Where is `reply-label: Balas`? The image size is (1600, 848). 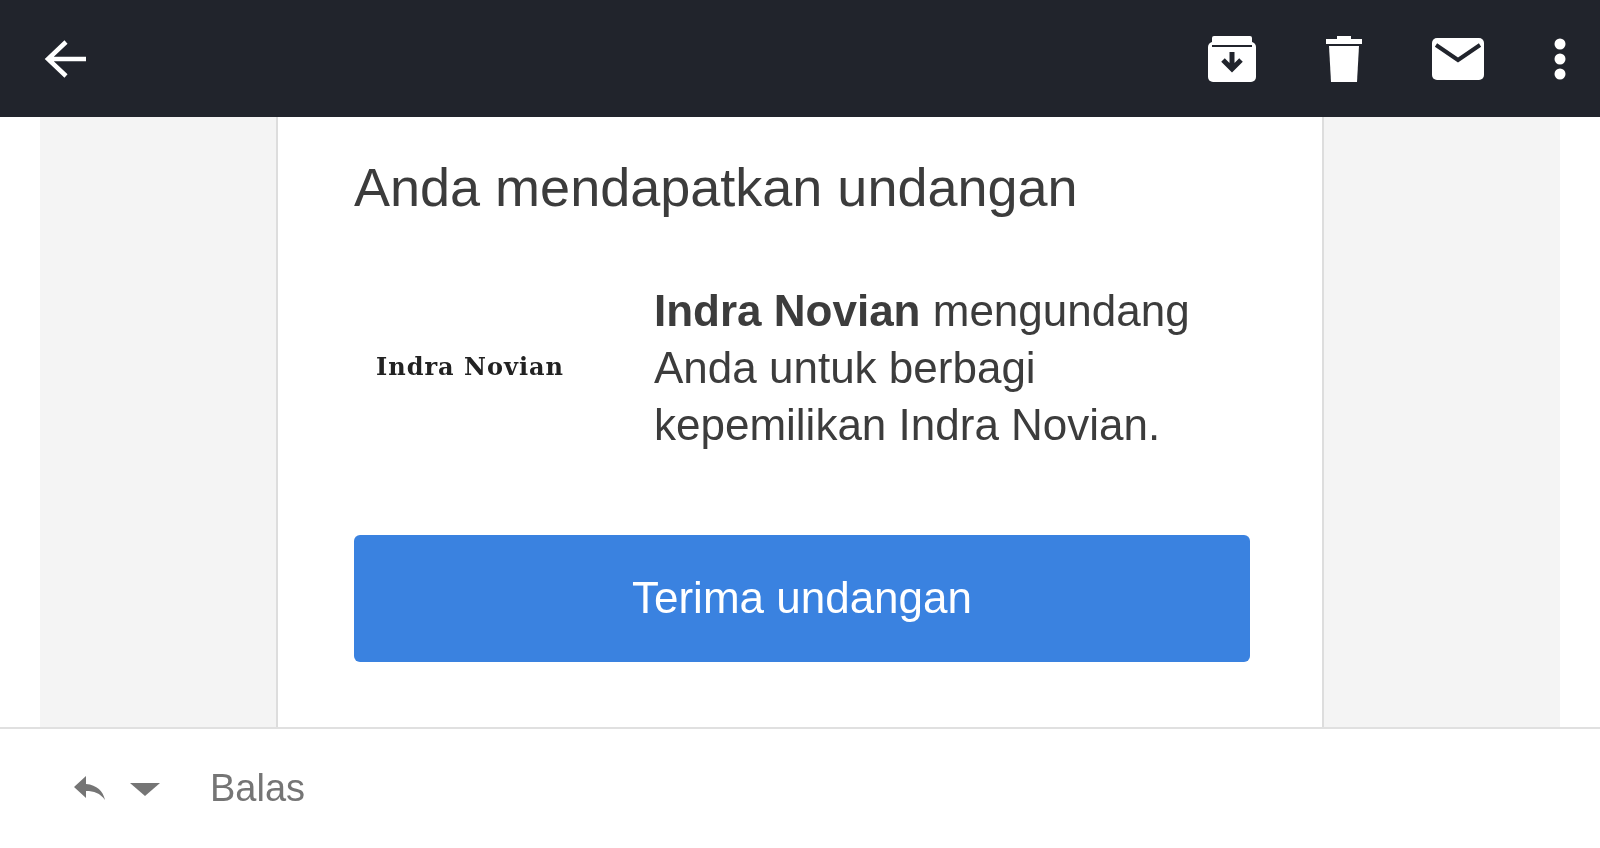 reply-label: Balas is located at coordinates (258, 788).